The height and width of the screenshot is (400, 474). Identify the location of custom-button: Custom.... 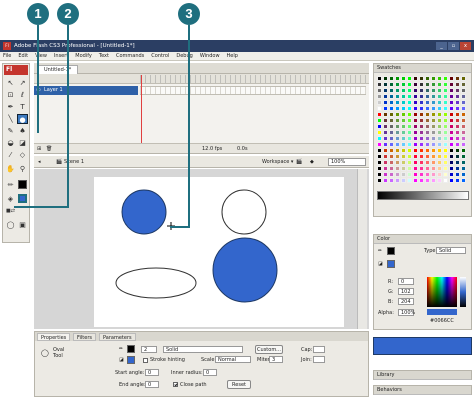
(269, 349).